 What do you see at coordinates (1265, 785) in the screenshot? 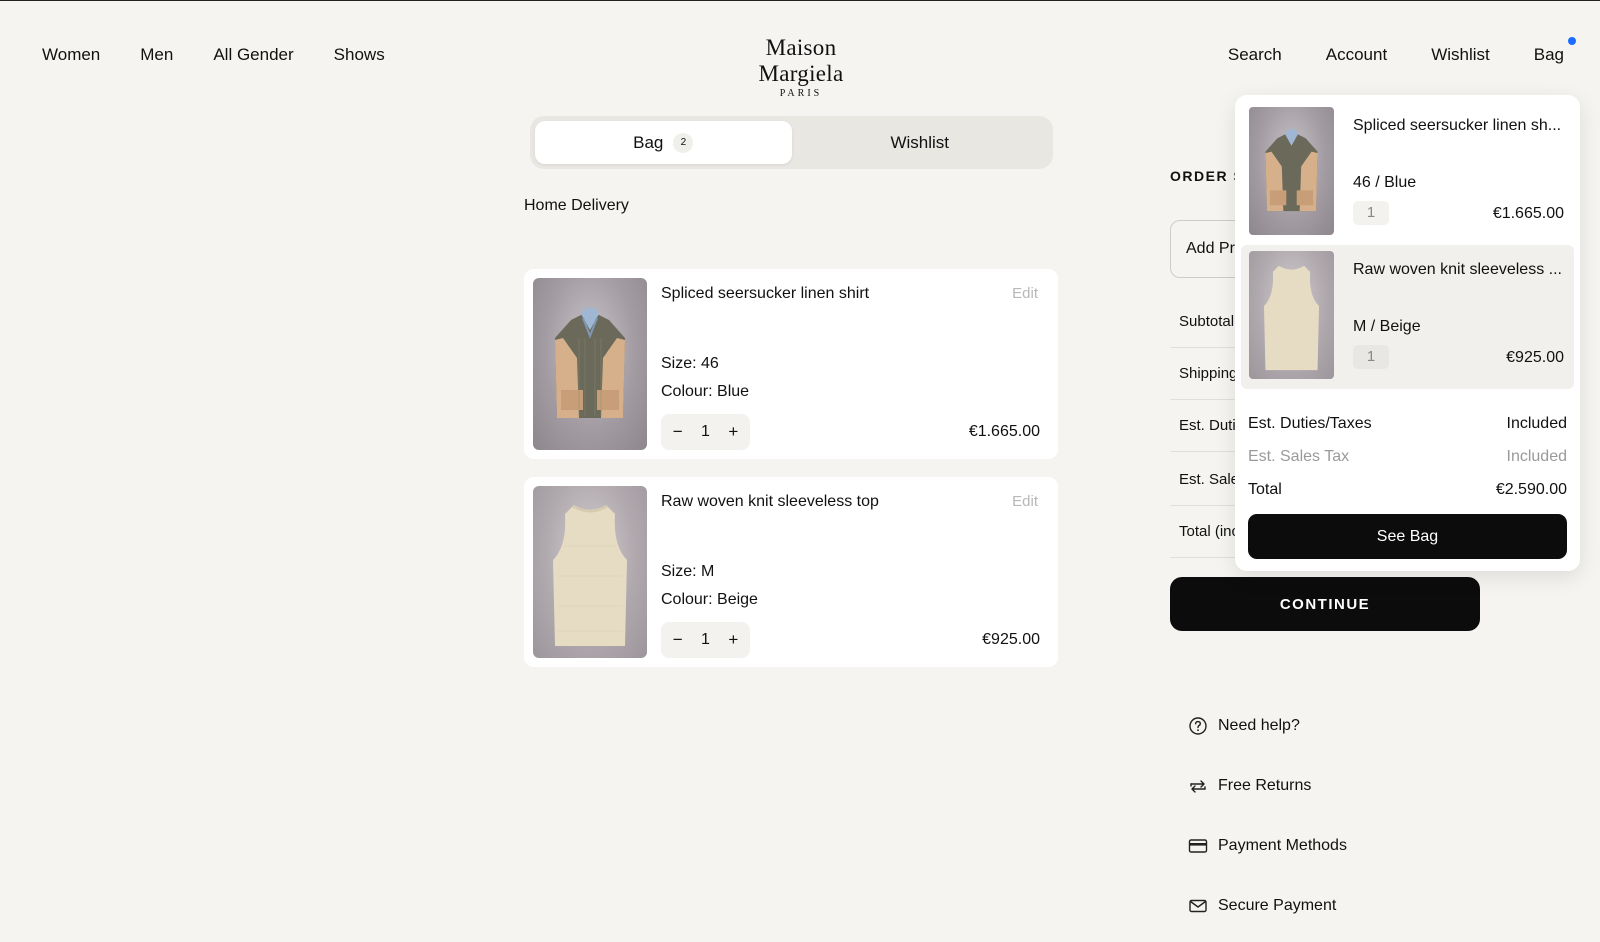
I see `free-returns-label: Free Returns` at bounding box center [1265, 785].